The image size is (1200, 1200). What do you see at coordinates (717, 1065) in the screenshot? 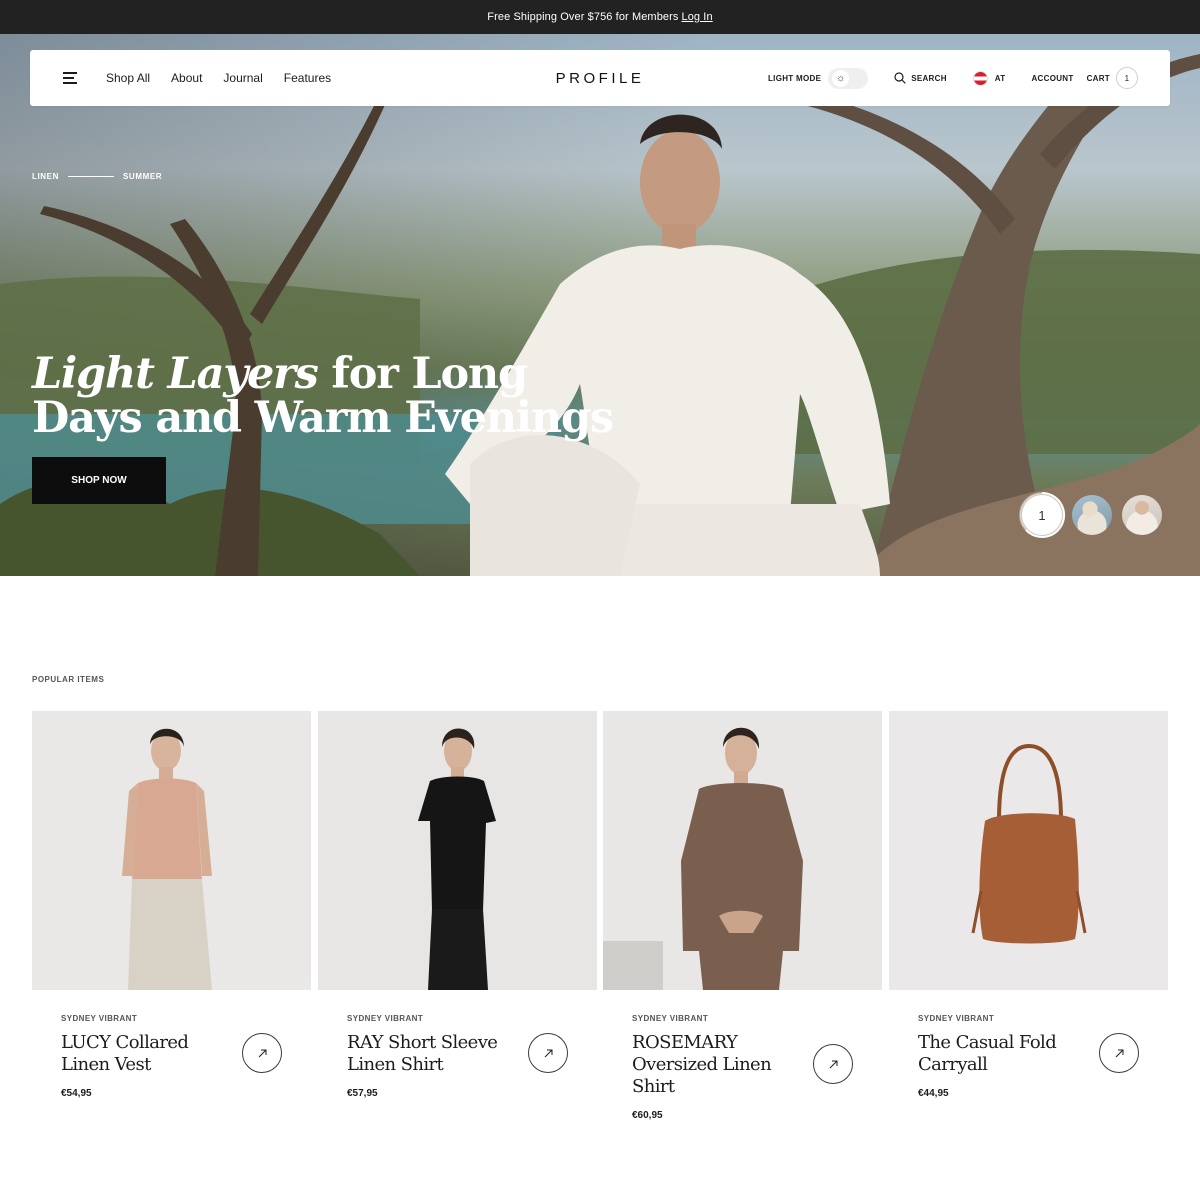
I see `product-name: ROSEMARY Oversized Linen Shirt` at bounding box center [717, 1065].